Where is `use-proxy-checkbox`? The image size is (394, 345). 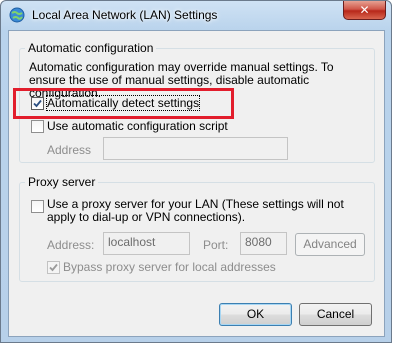
use-proxy-checkbox is located at coordinates (37, 206).